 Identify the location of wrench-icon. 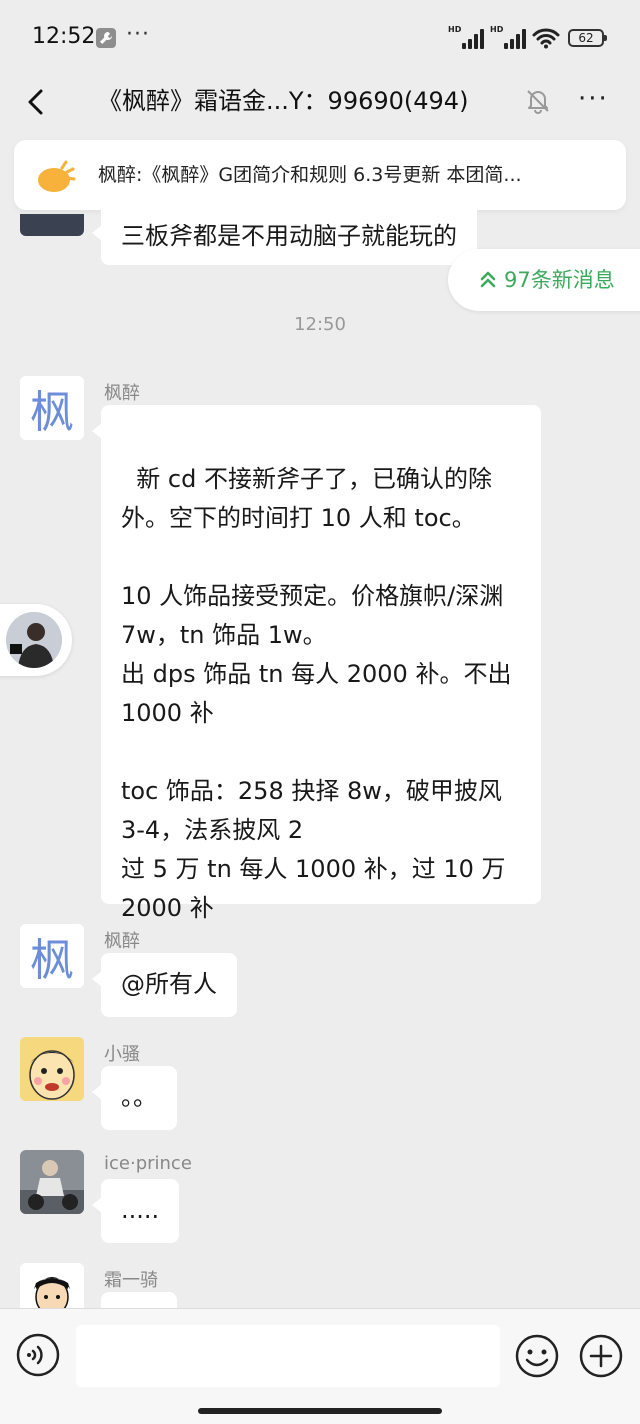
(106, 38).